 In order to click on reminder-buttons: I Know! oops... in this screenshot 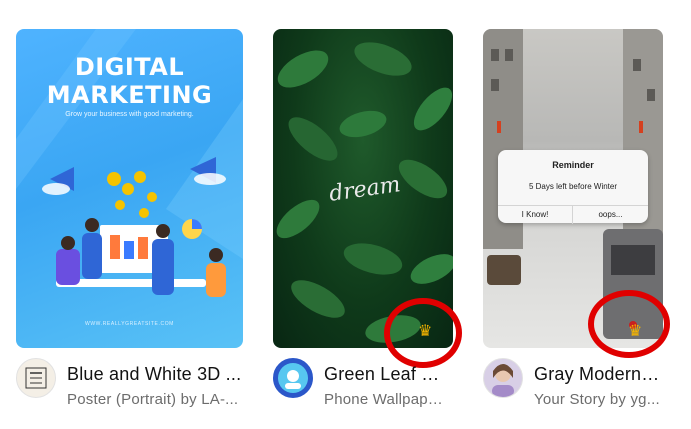, I will do `click(573, 214)`.